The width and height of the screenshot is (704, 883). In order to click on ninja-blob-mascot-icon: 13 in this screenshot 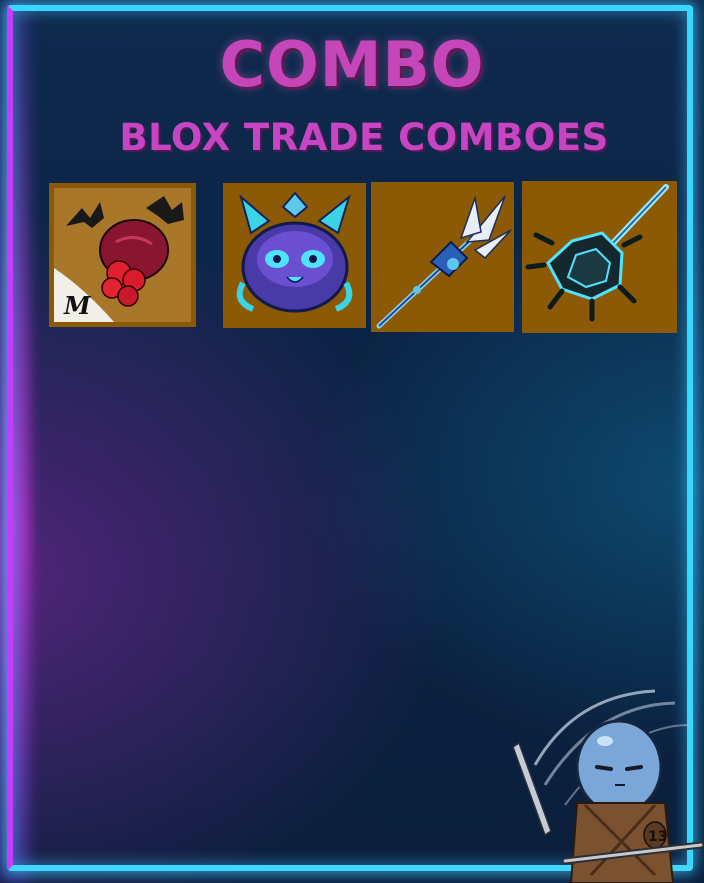, I will do `click(608, 786)`.